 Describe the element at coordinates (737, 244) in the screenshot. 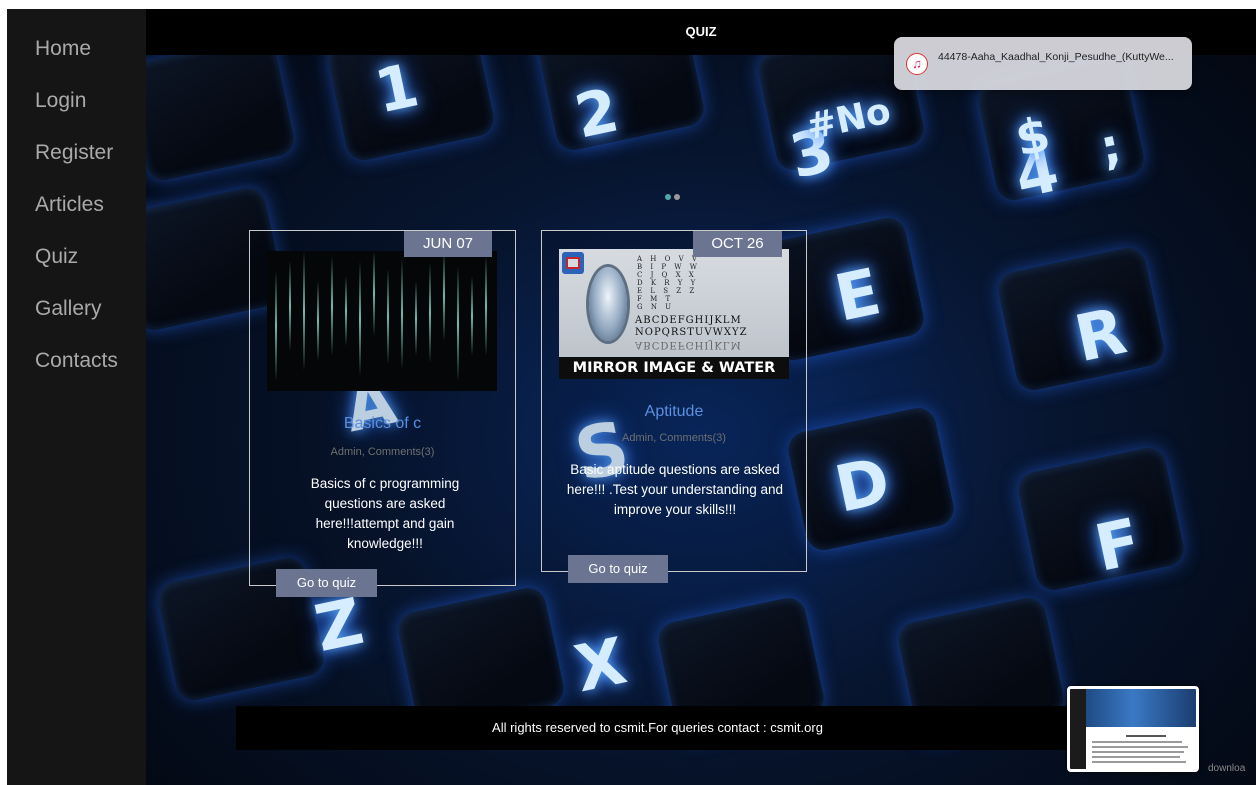

I see `card-date-badge: OCT 26` at that location.